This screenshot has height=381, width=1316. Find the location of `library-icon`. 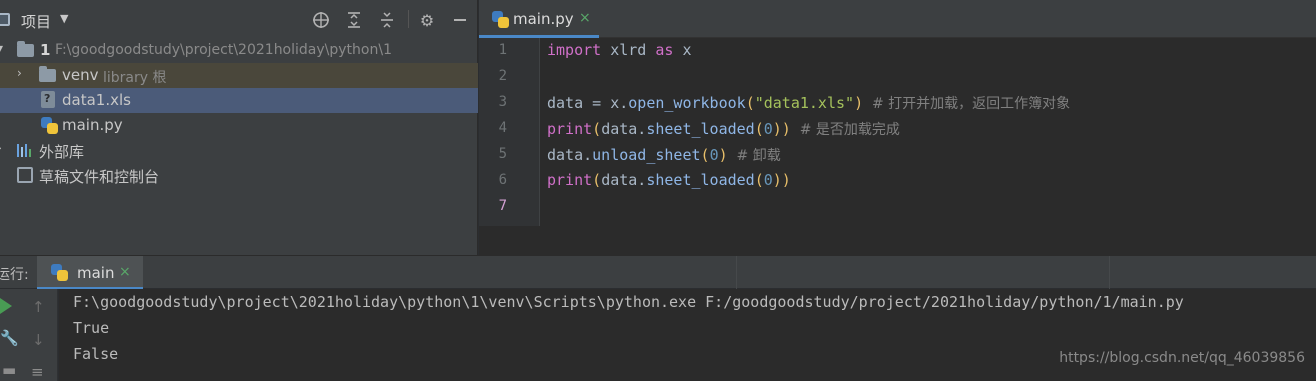

library-icon is located at coordinates (26, 150).